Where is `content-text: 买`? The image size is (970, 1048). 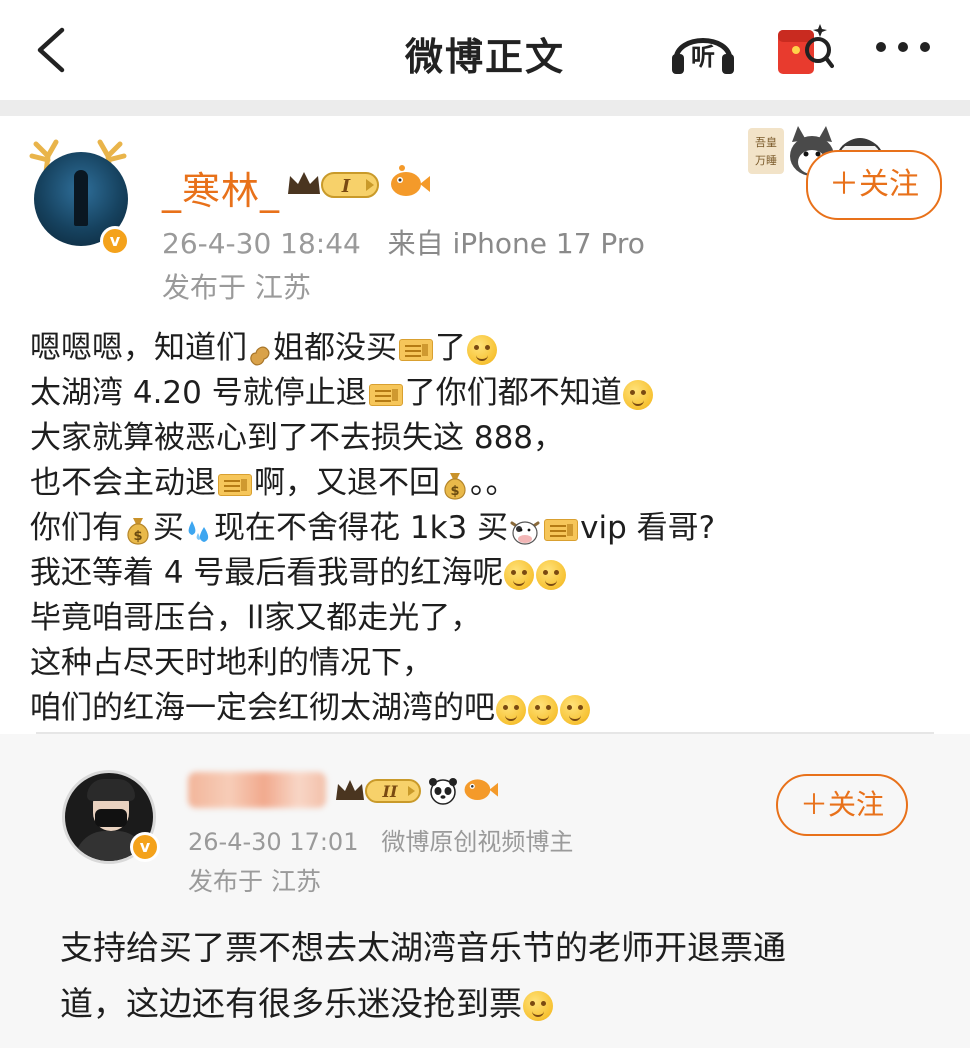 content-text: 买 is located at coordinates (168, 528).